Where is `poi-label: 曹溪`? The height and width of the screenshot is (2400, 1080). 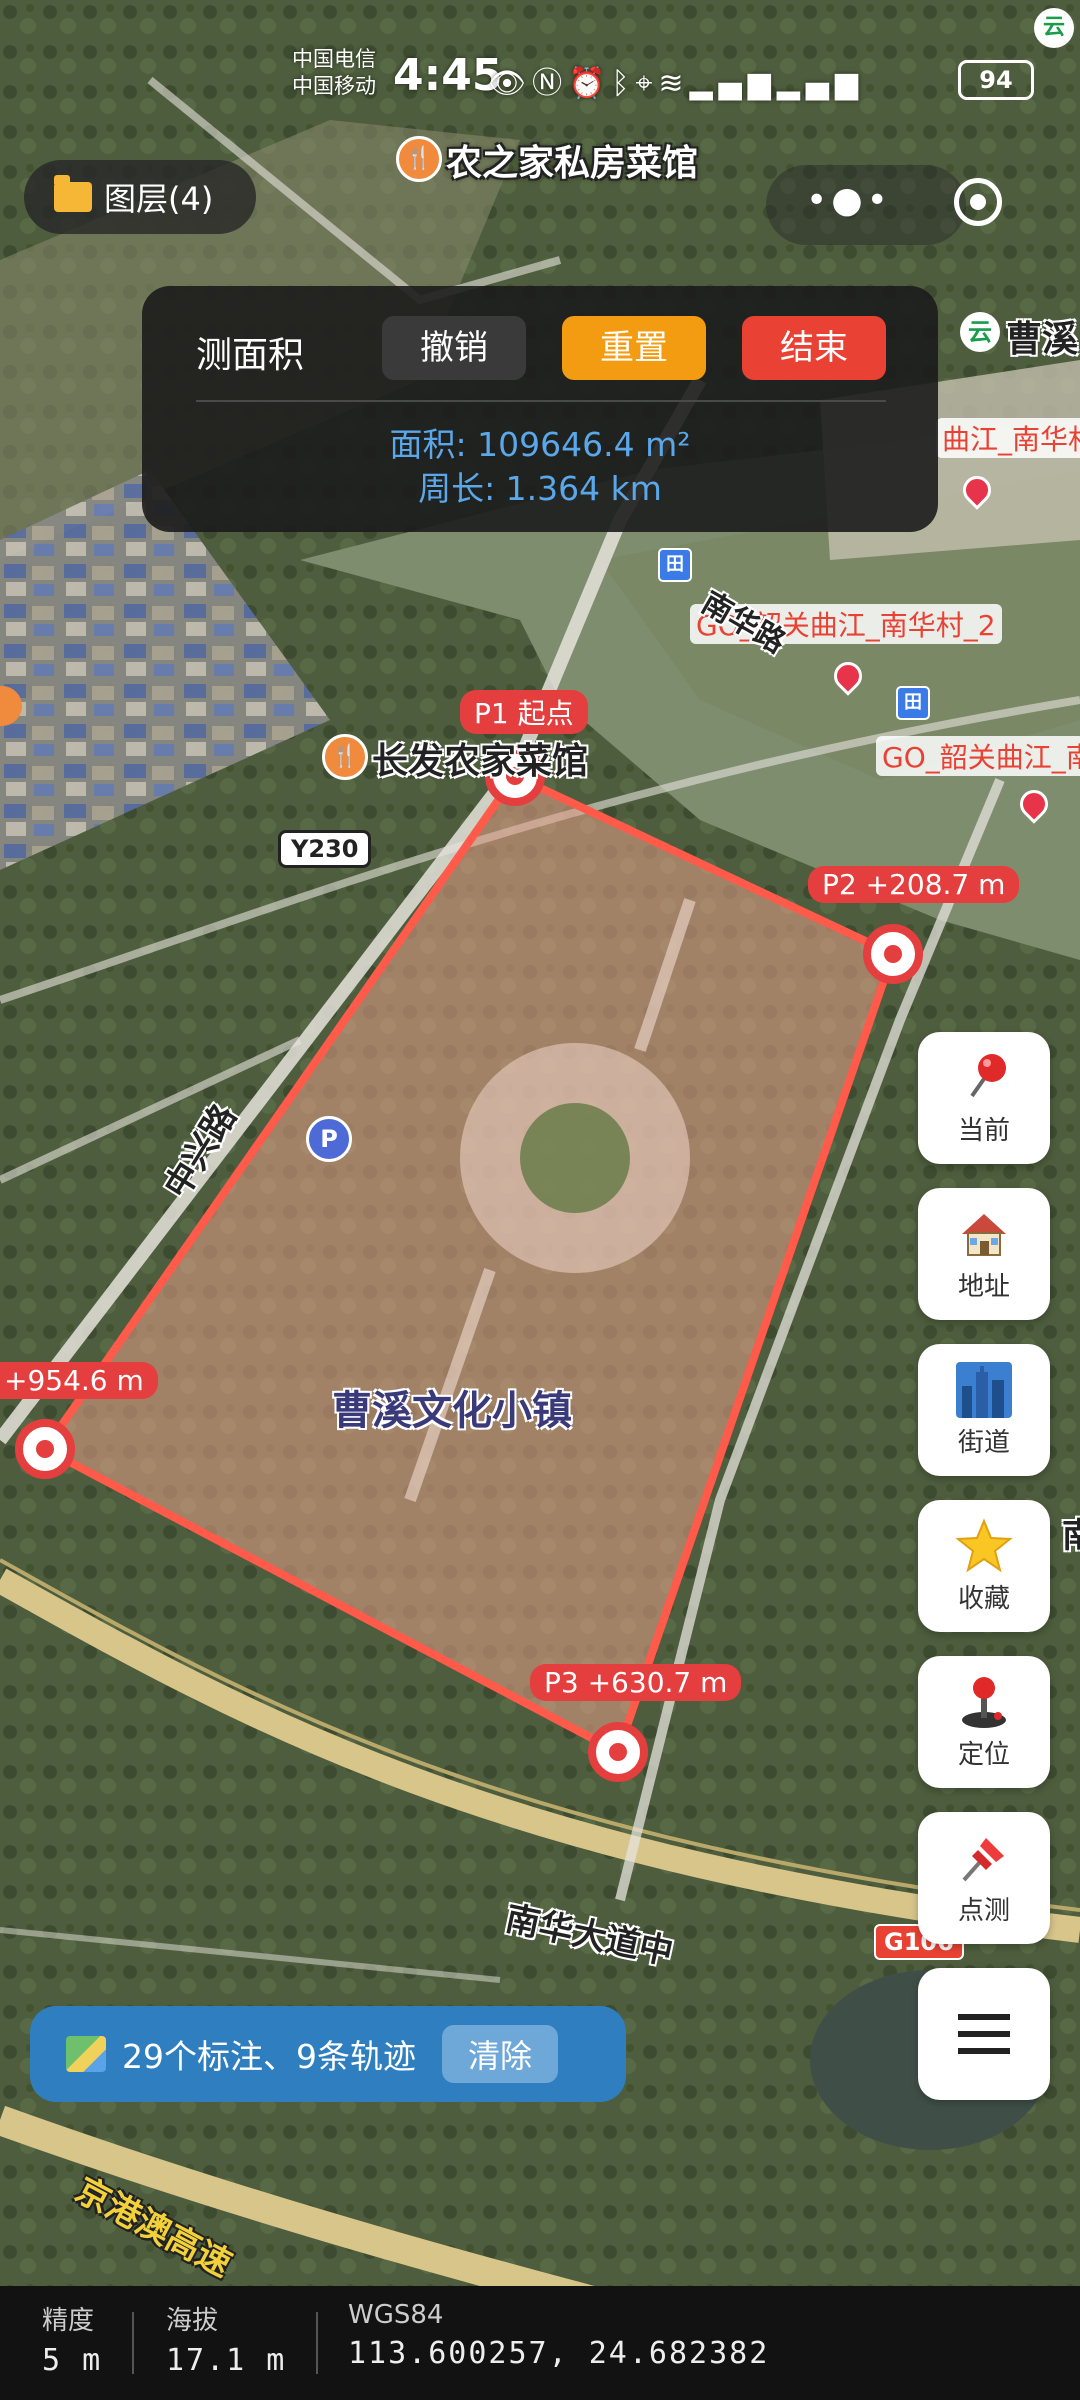
poi-label: 曹溪 is located at coordinates (1042, 336).